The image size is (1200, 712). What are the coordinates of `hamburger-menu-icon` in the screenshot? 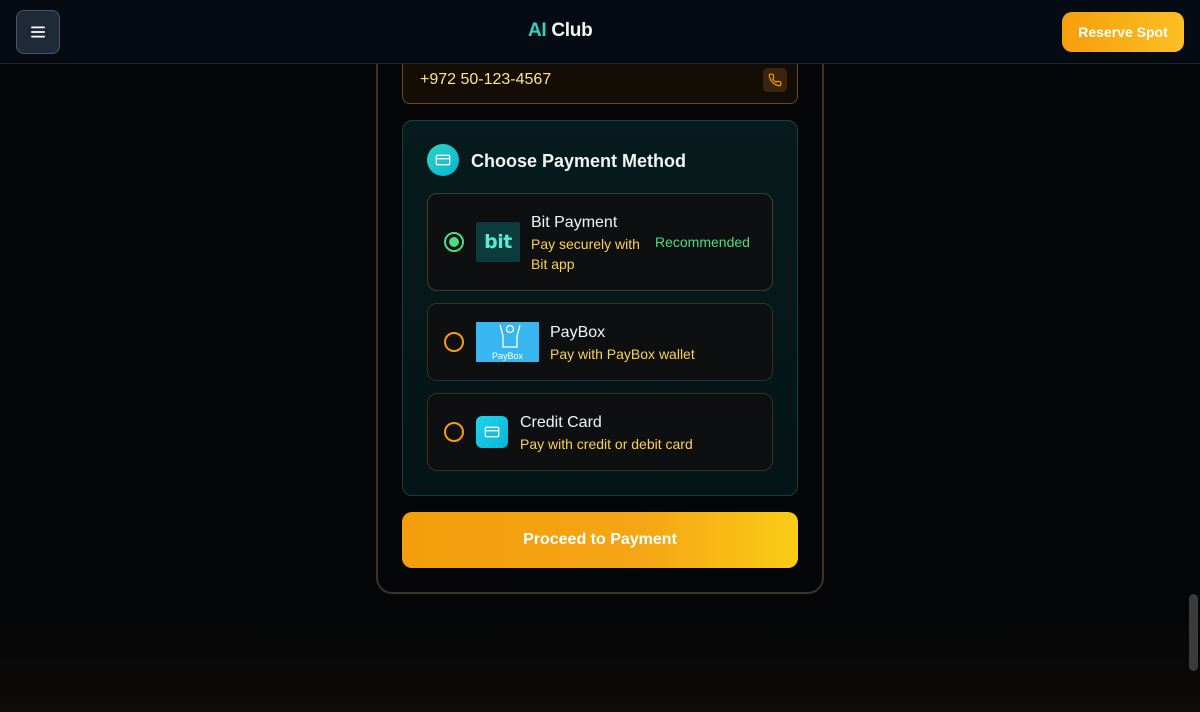 It's located at (38, 32).